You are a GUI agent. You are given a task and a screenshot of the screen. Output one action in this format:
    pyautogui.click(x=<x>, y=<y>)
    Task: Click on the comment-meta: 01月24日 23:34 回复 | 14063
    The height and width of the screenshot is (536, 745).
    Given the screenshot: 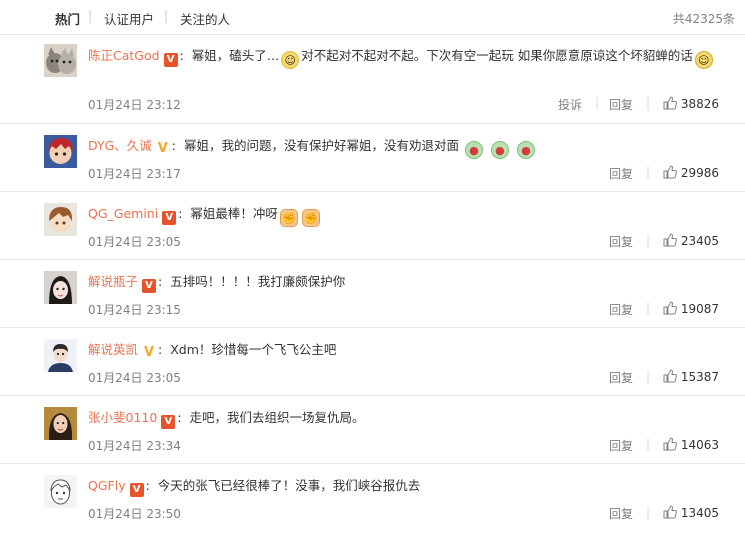 What is the action you would take?
    pyautogui.click(x=403, y=446)
    